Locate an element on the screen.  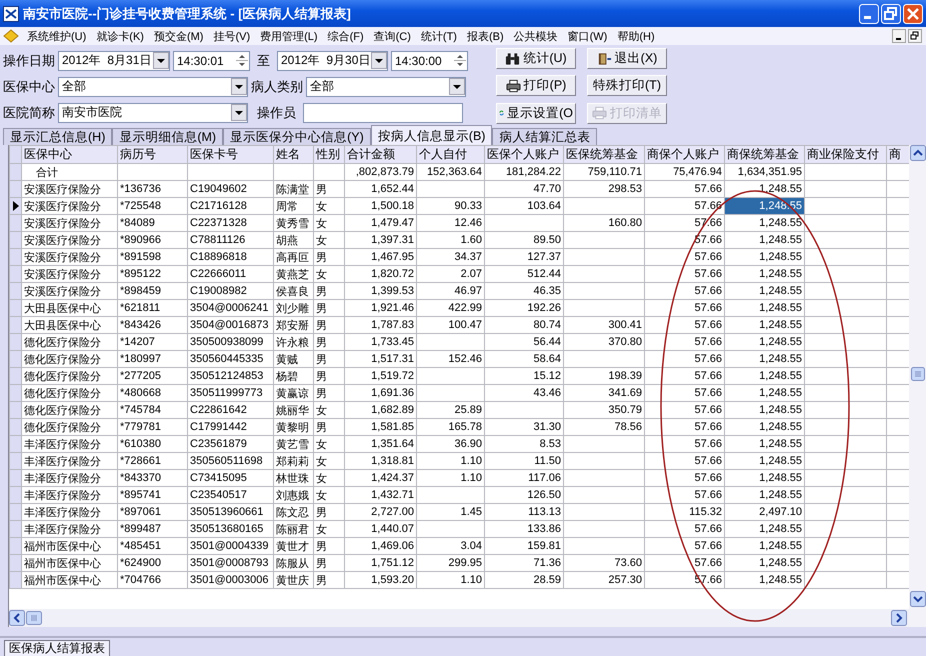
row-header is located at coordinates (16, 206).